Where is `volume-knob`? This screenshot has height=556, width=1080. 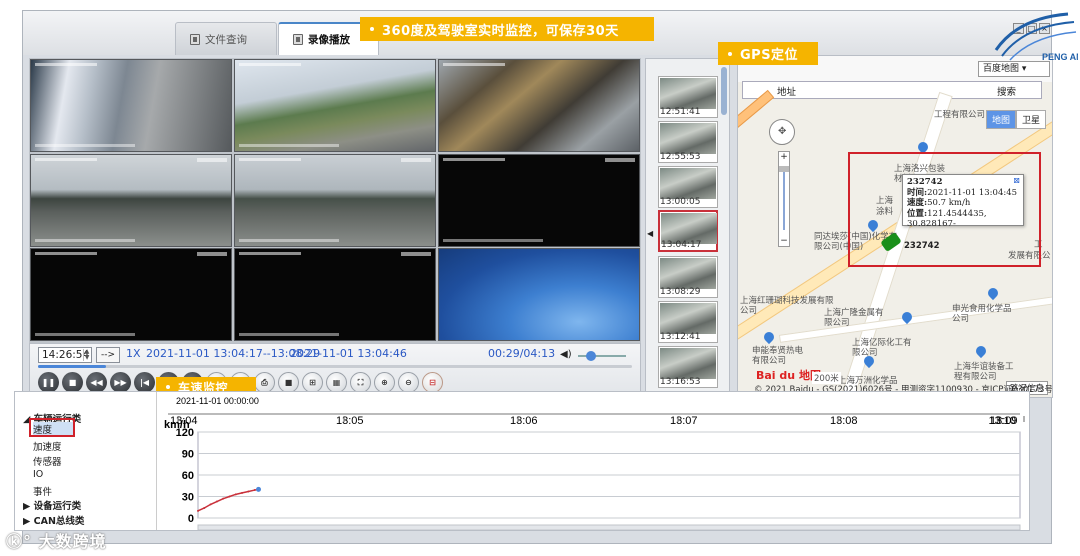 volume-knob is located at coordinates (591, 356).